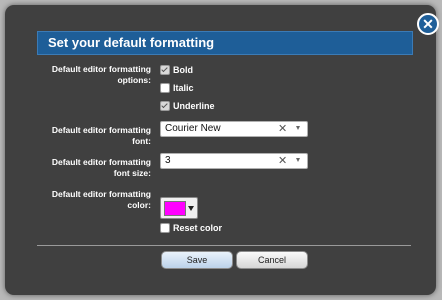  I want to click on font-size-select-value: 3, so click(168, 160).